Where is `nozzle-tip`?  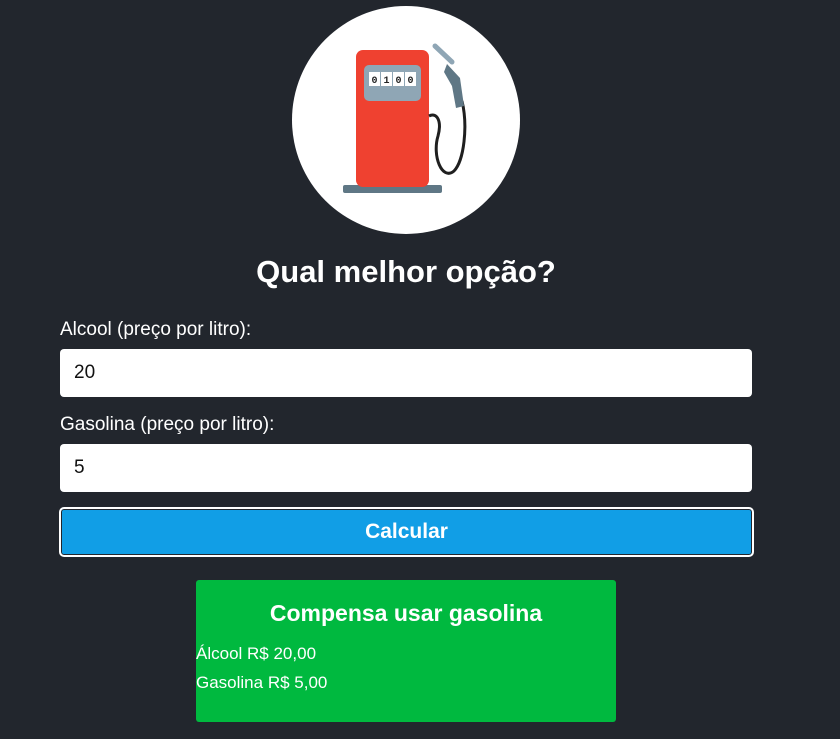 nozzle-tip is located at coordinates (443, 54).